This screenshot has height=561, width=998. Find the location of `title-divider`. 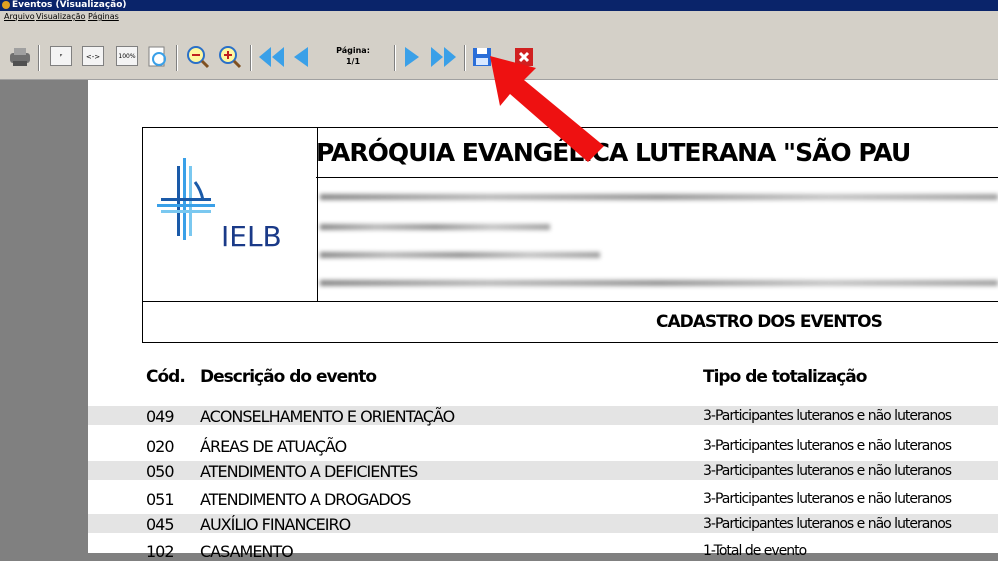

title-divider is located at coordinates (657, 177).